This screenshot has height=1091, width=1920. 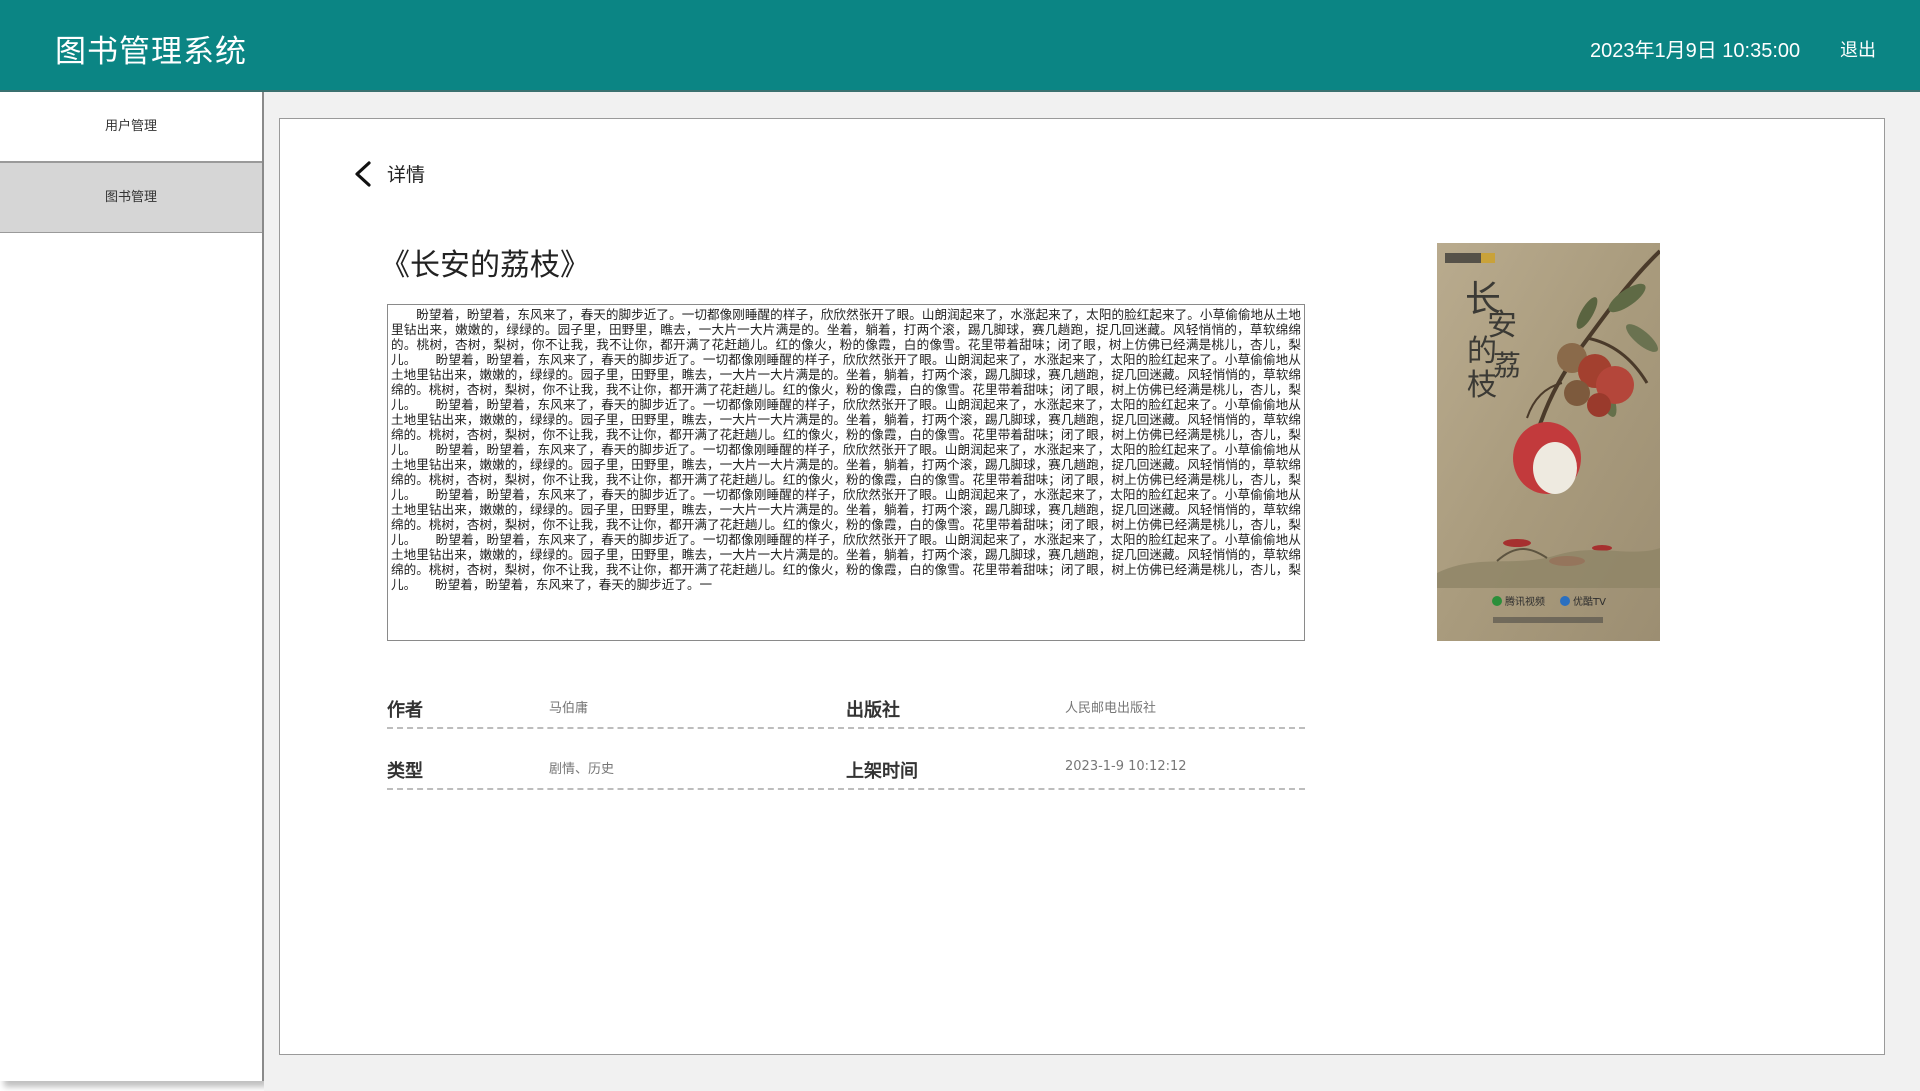 What do you see at coordinates (1126, 766) in the screenshot?
I see `shelf-time-value: 2023-1-9 10:12:12` at bounding box center [1126, 766].